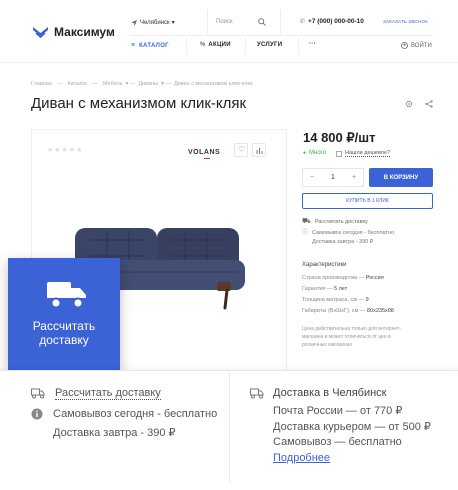 The image size is (458, 490). I want to click on share-icon, so click(429, 104).